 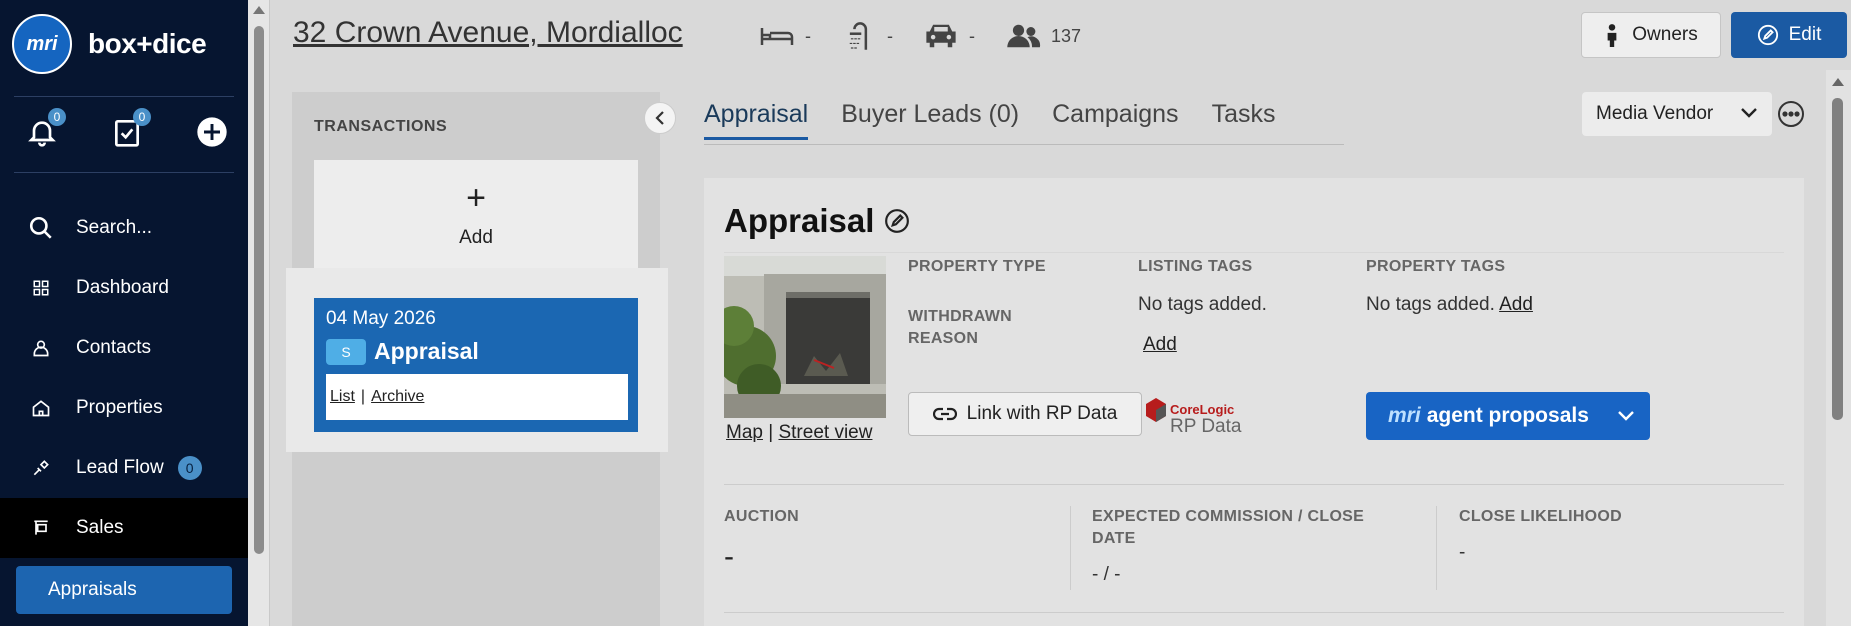 What do you see at coordinates (476, 198) in the screenshot?
I see `plus-icon: +` at bounding box center [476, 198].